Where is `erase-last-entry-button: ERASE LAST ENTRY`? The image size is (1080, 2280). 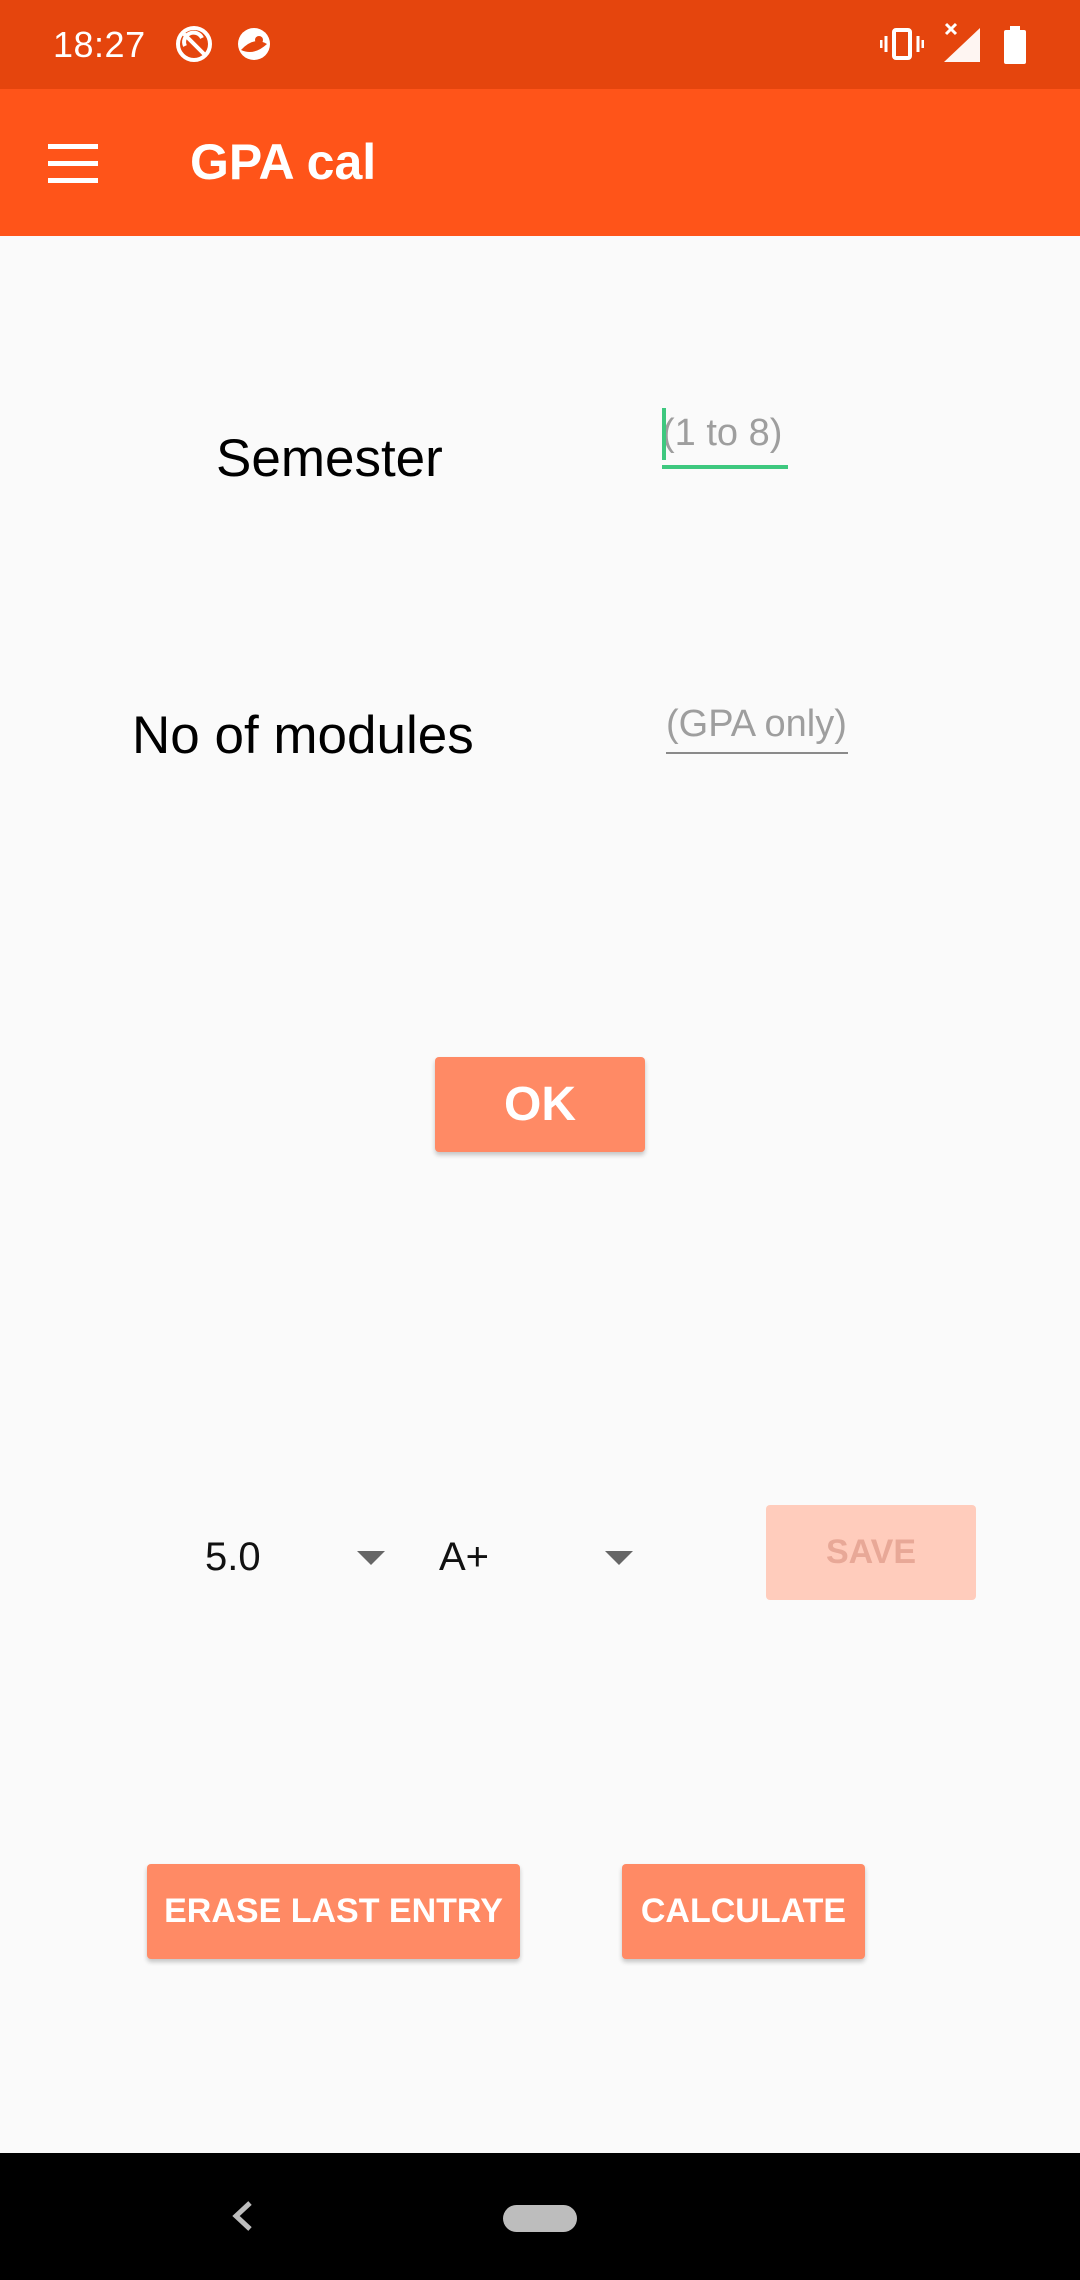
erase-last-entry-button: ERASE LAST ENTRY is located at coordinates (333, 1911).